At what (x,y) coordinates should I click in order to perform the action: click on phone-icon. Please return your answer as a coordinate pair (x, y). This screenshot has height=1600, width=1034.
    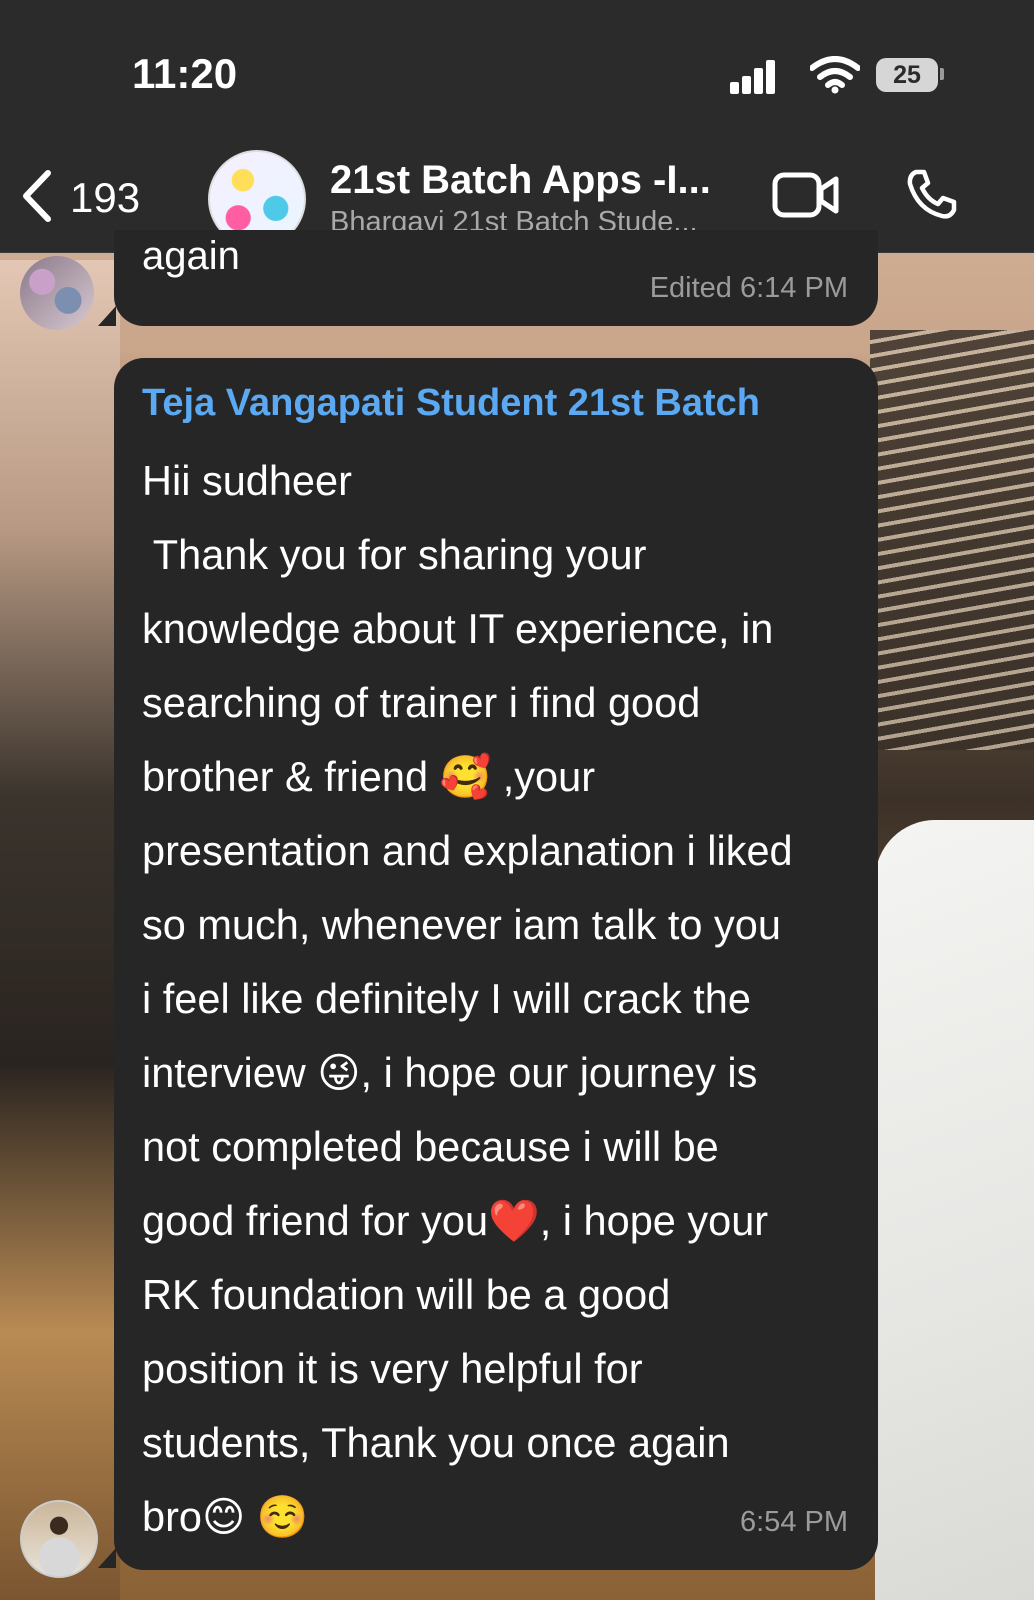
    Looking at the image, I should click on (932, 196).